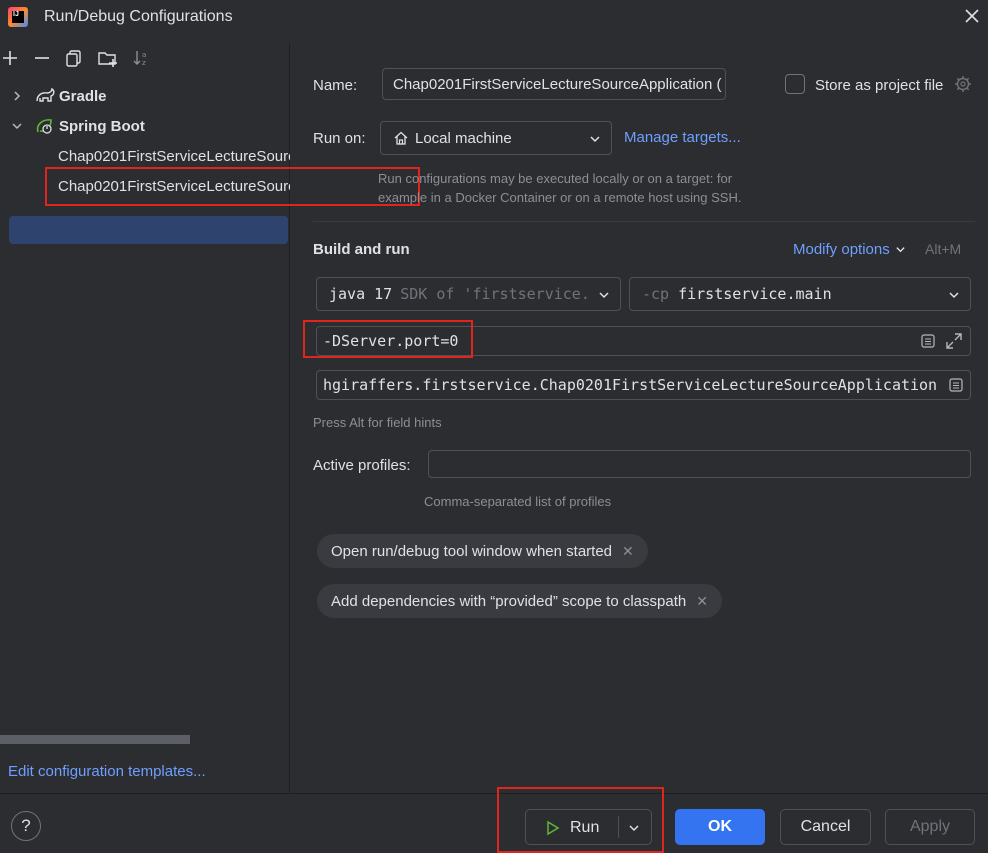 This screenshot has height=853, width=988. I want to click on tree-item-spring-boot: Spring Boot, so click(145, 126).